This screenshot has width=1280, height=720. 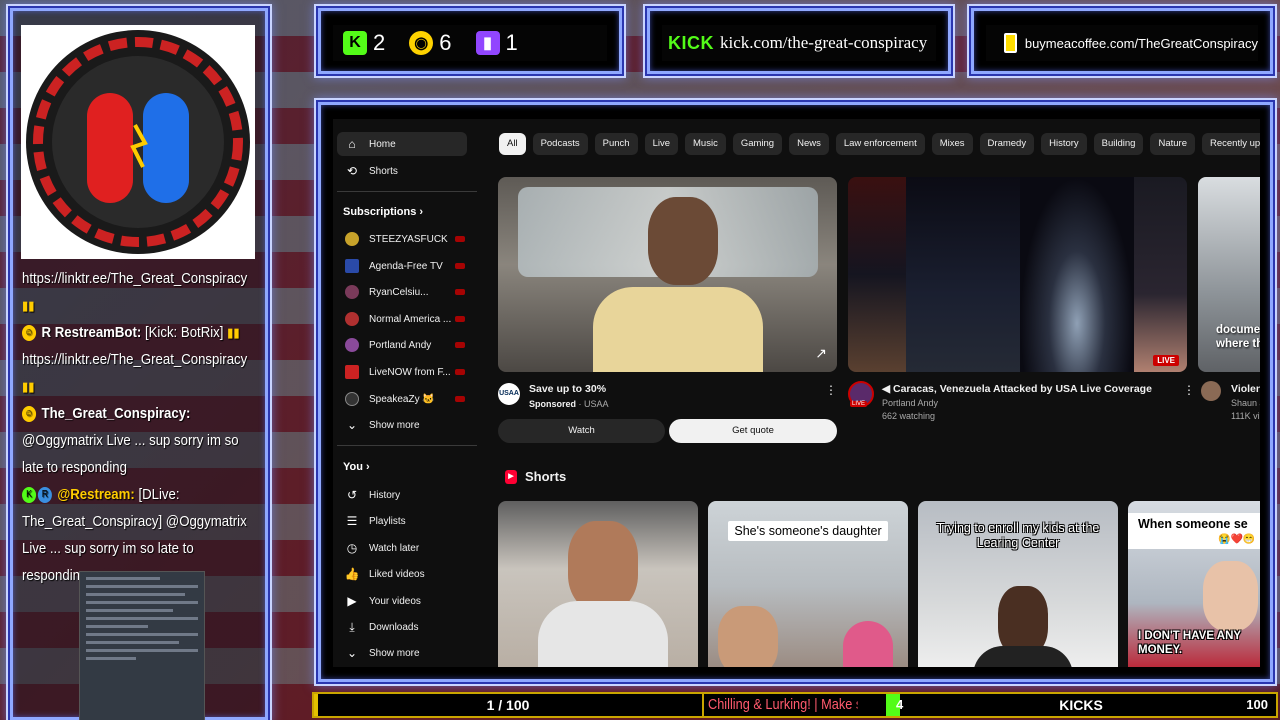 I want to click on channel-name: Shaun J, so click(x=1245, y=403).